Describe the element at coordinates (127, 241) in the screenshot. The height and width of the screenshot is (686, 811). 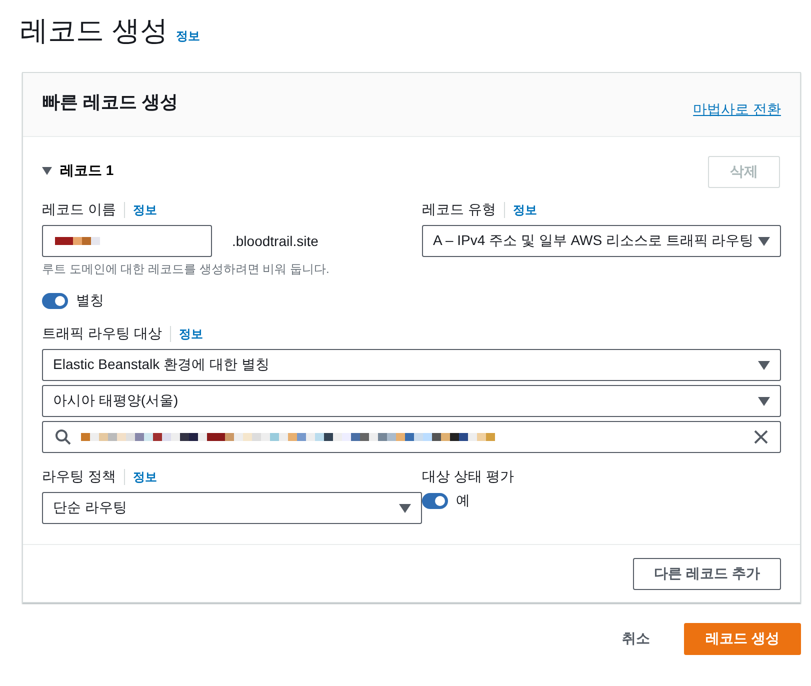
I see `record-name-input` at that location.